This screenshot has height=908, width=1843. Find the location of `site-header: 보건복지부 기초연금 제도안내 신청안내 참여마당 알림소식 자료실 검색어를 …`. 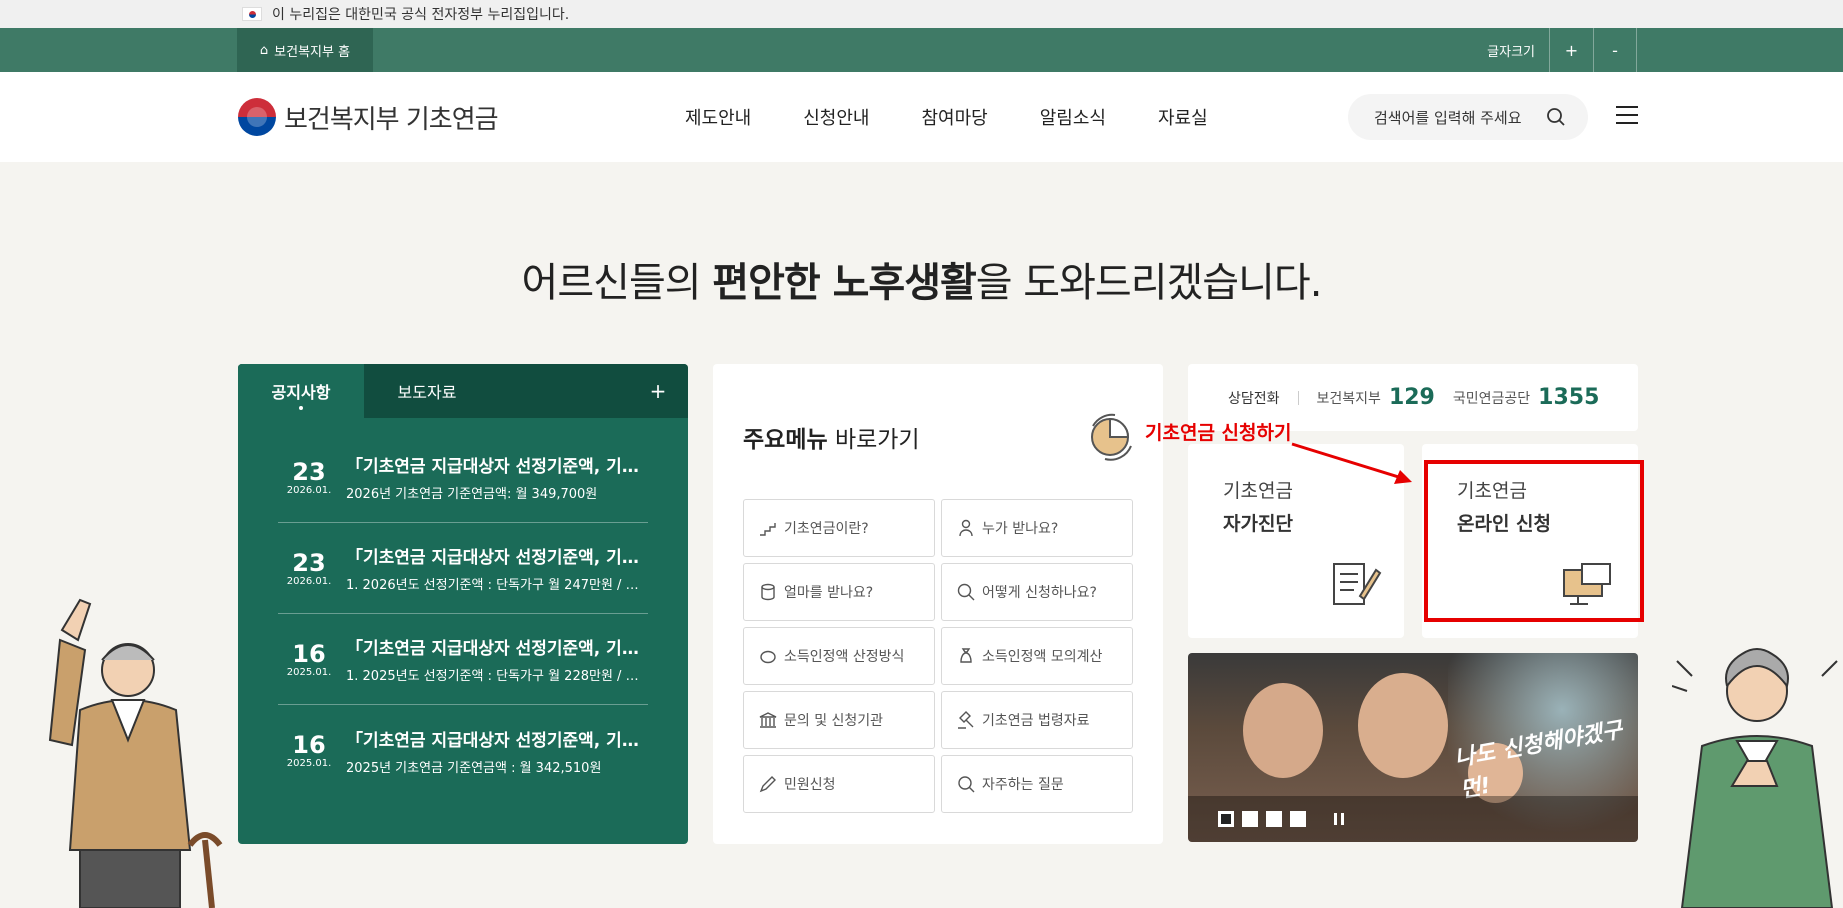

site-header: 보건복지부 기초연금 제도안내 신청안내 참여마당 알림소식 자료실 검색어를 … is located at coordinates (921, 117).